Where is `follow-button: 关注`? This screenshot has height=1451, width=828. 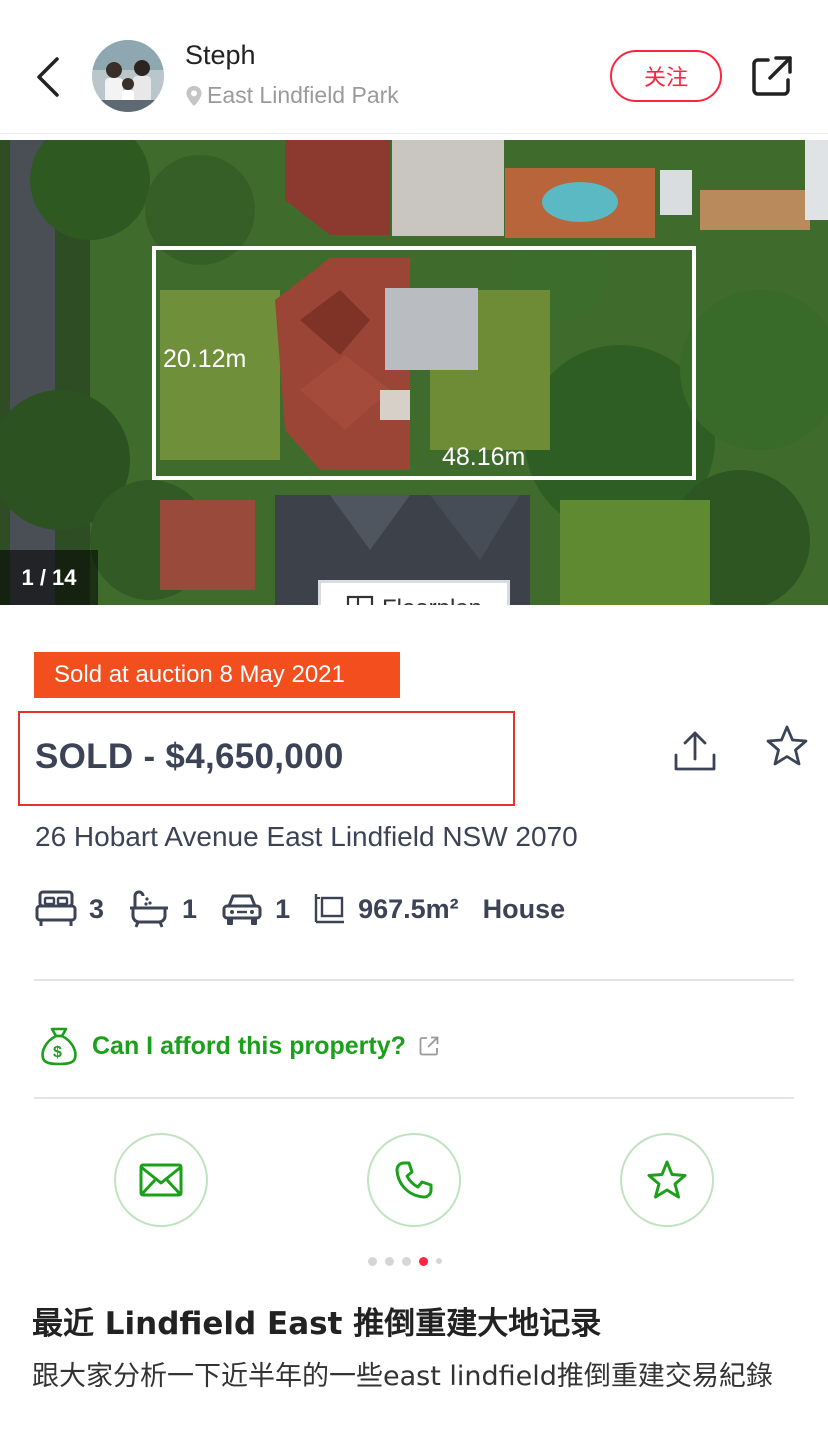
follow-button: 关注 is located at coordinates (666, 76).